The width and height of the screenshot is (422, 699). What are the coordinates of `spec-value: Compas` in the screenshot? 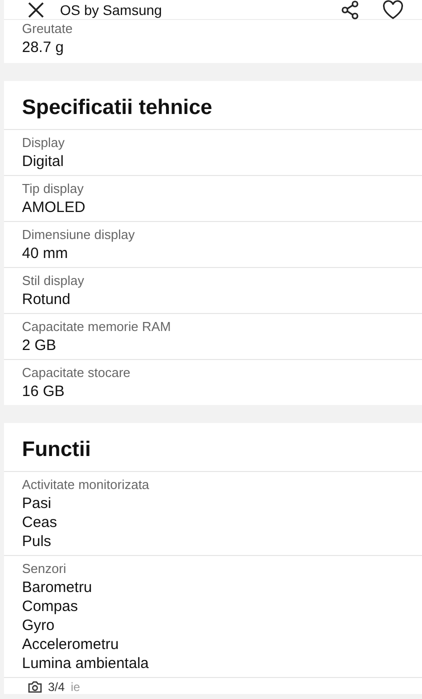 It's located at (50, 606).